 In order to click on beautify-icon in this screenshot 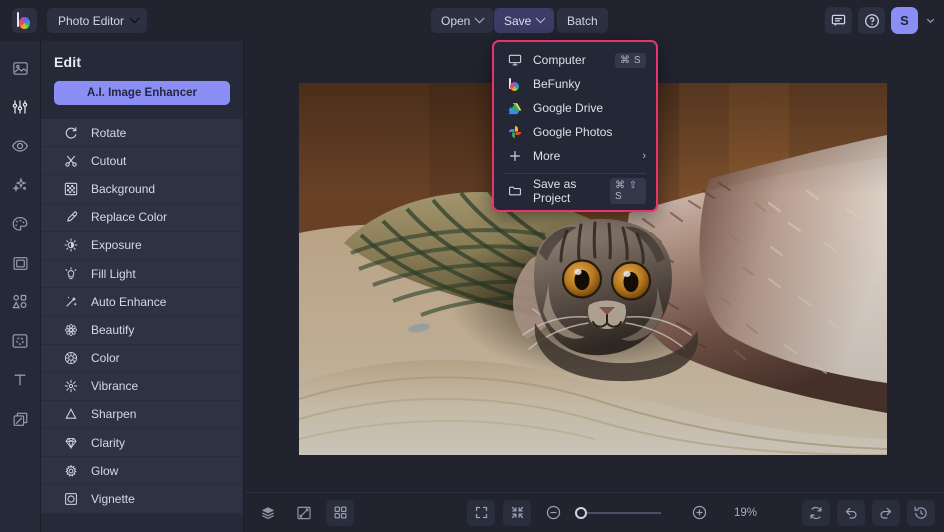, I will do `click(70, 329)`.